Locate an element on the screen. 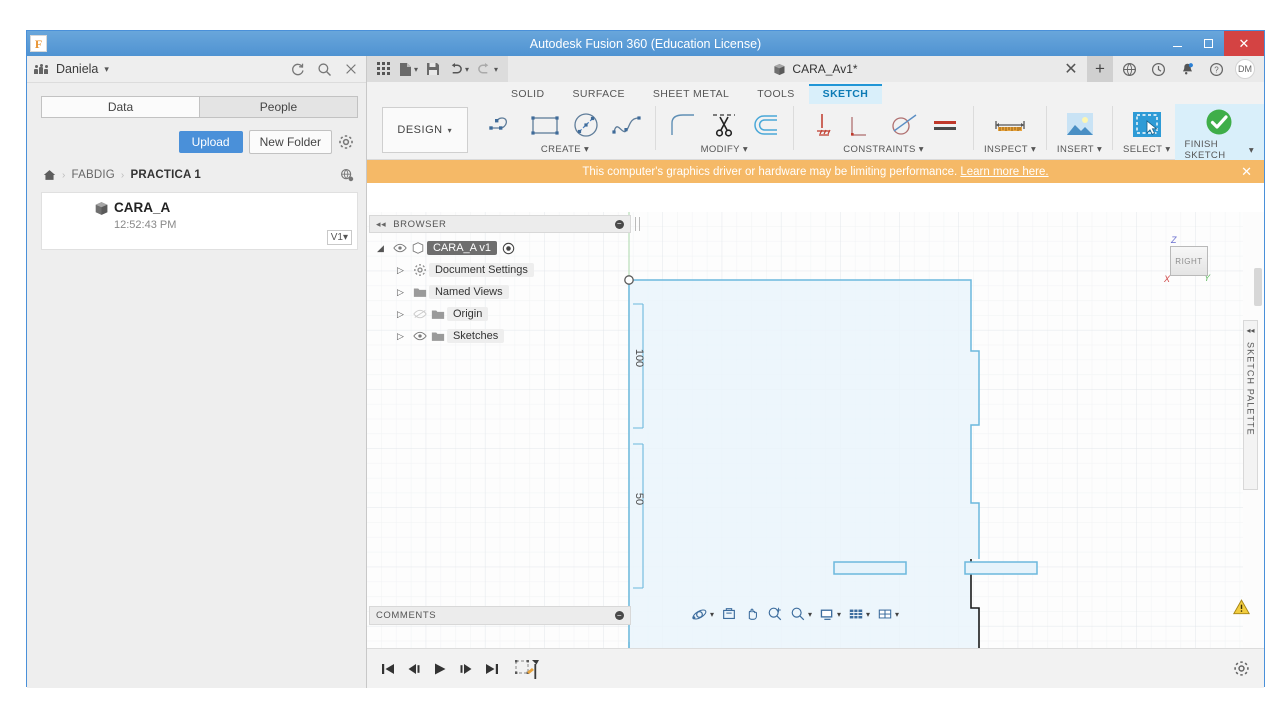 The image size is (1280, 720). tree-node-component: ◢ CARA_A v1 is located at coordinates (500, 248).